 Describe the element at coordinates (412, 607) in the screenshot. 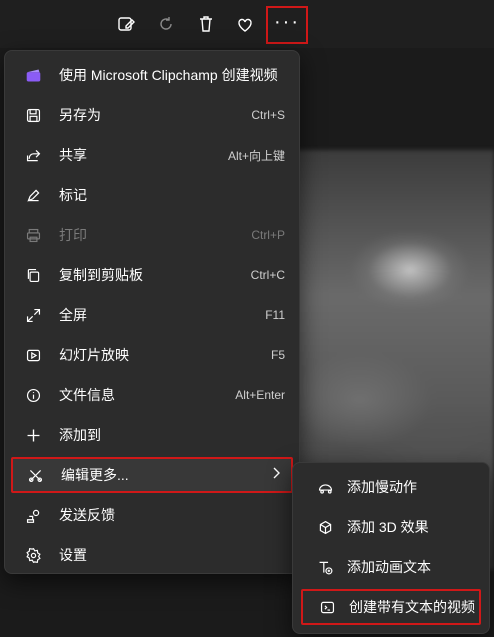

I see `submenu-item-label: 创建带有文本的视频` at that location.